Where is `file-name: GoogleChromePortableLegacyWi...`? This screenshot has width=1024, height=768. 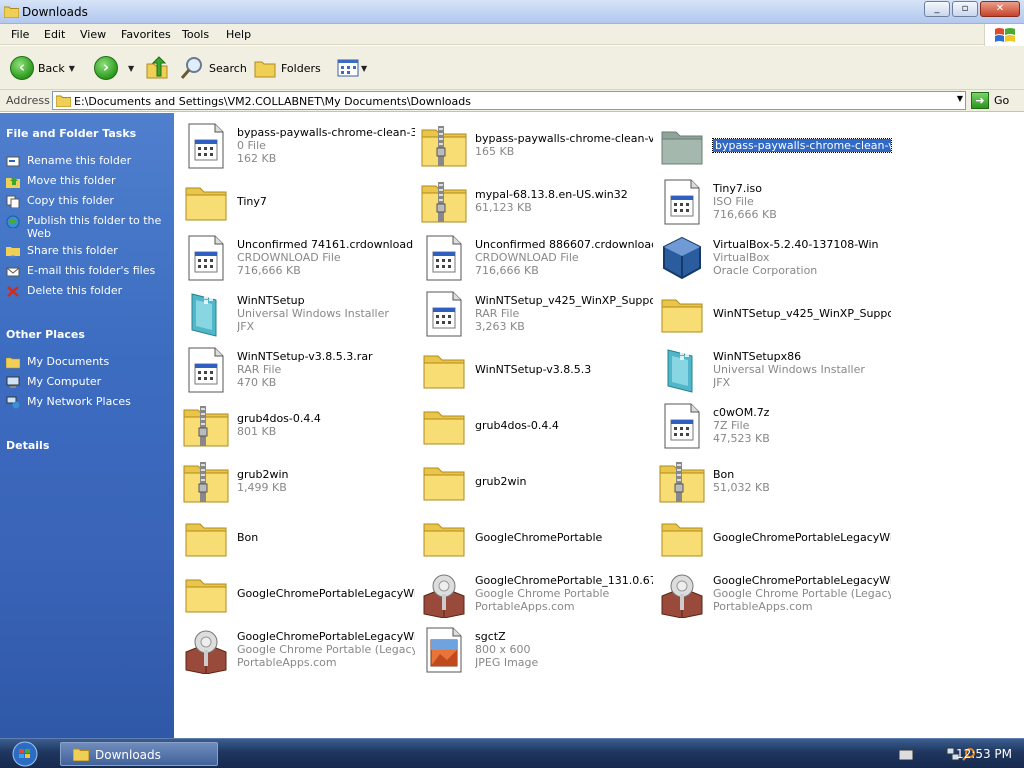 file-name: GoogleChromePortableLegacyWi... is located at coordinates (326, 593).